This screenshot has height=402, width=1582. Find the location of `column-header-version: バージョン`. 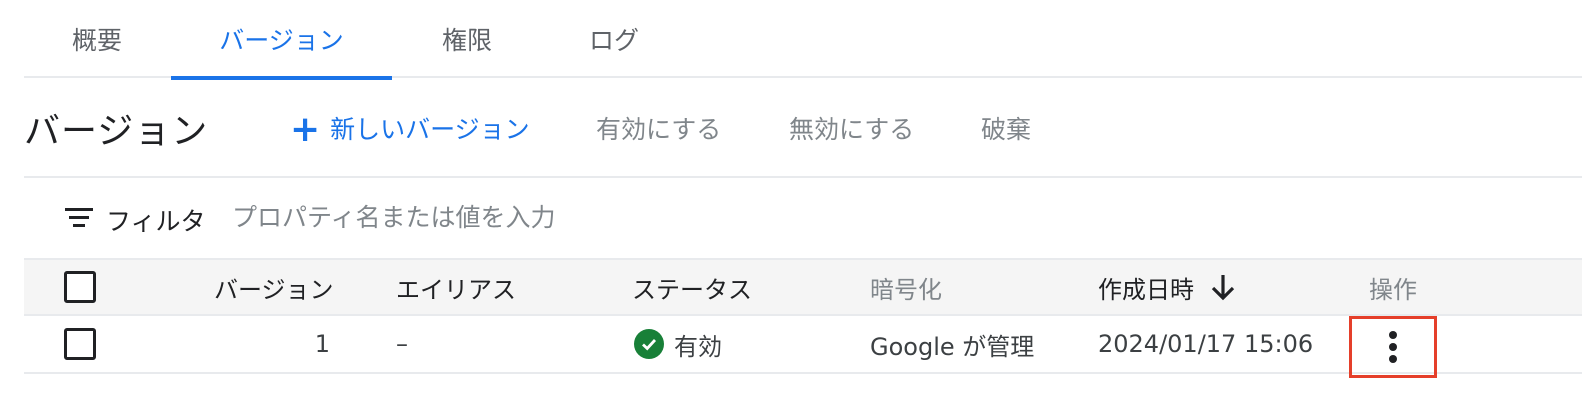

column-header-version: バージョン is located at coordinates (274, 287).